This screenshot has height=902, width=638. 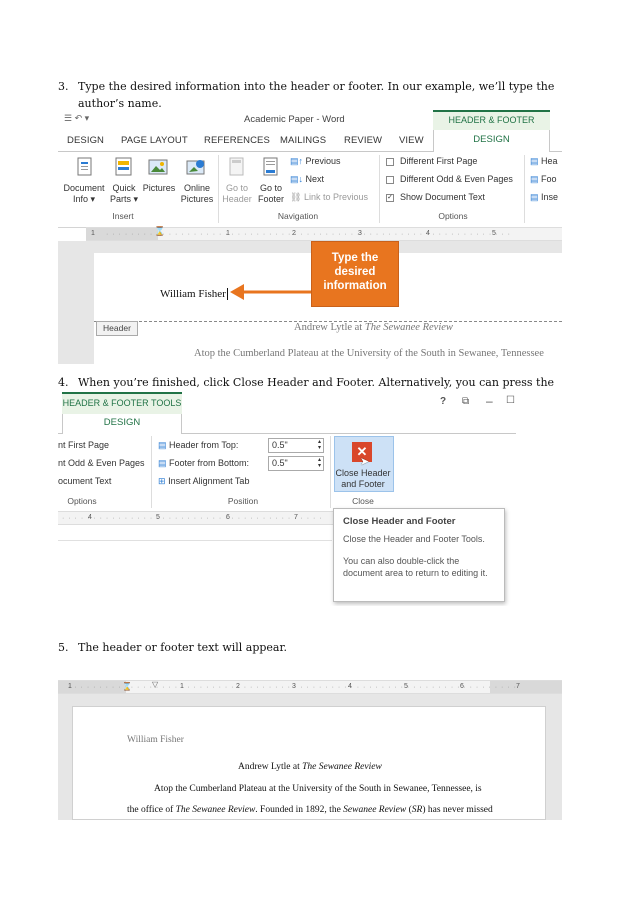 I want to click on different-odd-even-label: nt Odd & Even Pages, so click(x=101, y=463).